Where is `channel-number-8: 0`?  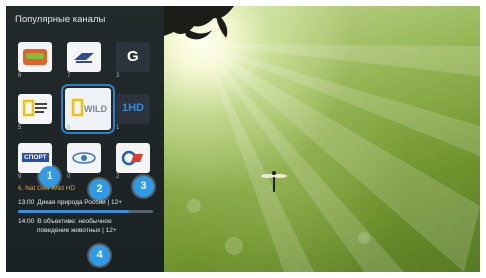 channel-number-8: 0 is located at coordinates (69, 177).